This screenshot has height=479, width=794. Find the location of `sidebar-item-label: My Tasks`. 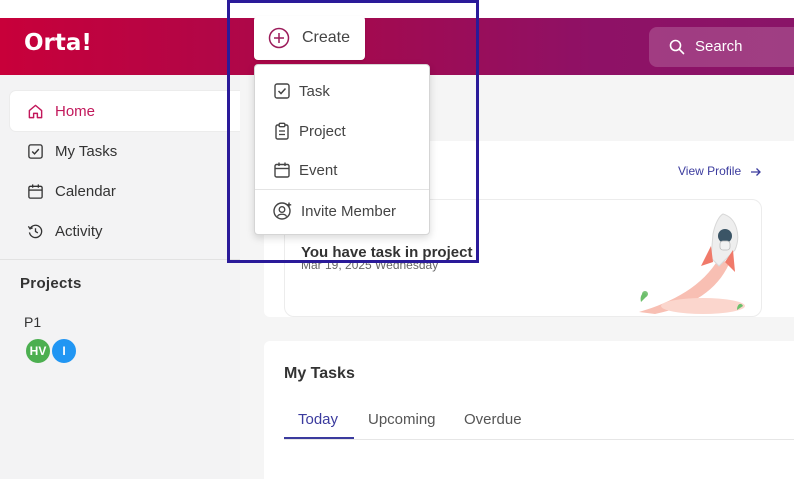

sidebar-item-label: My Tasks is located at coordinates (86, 151).